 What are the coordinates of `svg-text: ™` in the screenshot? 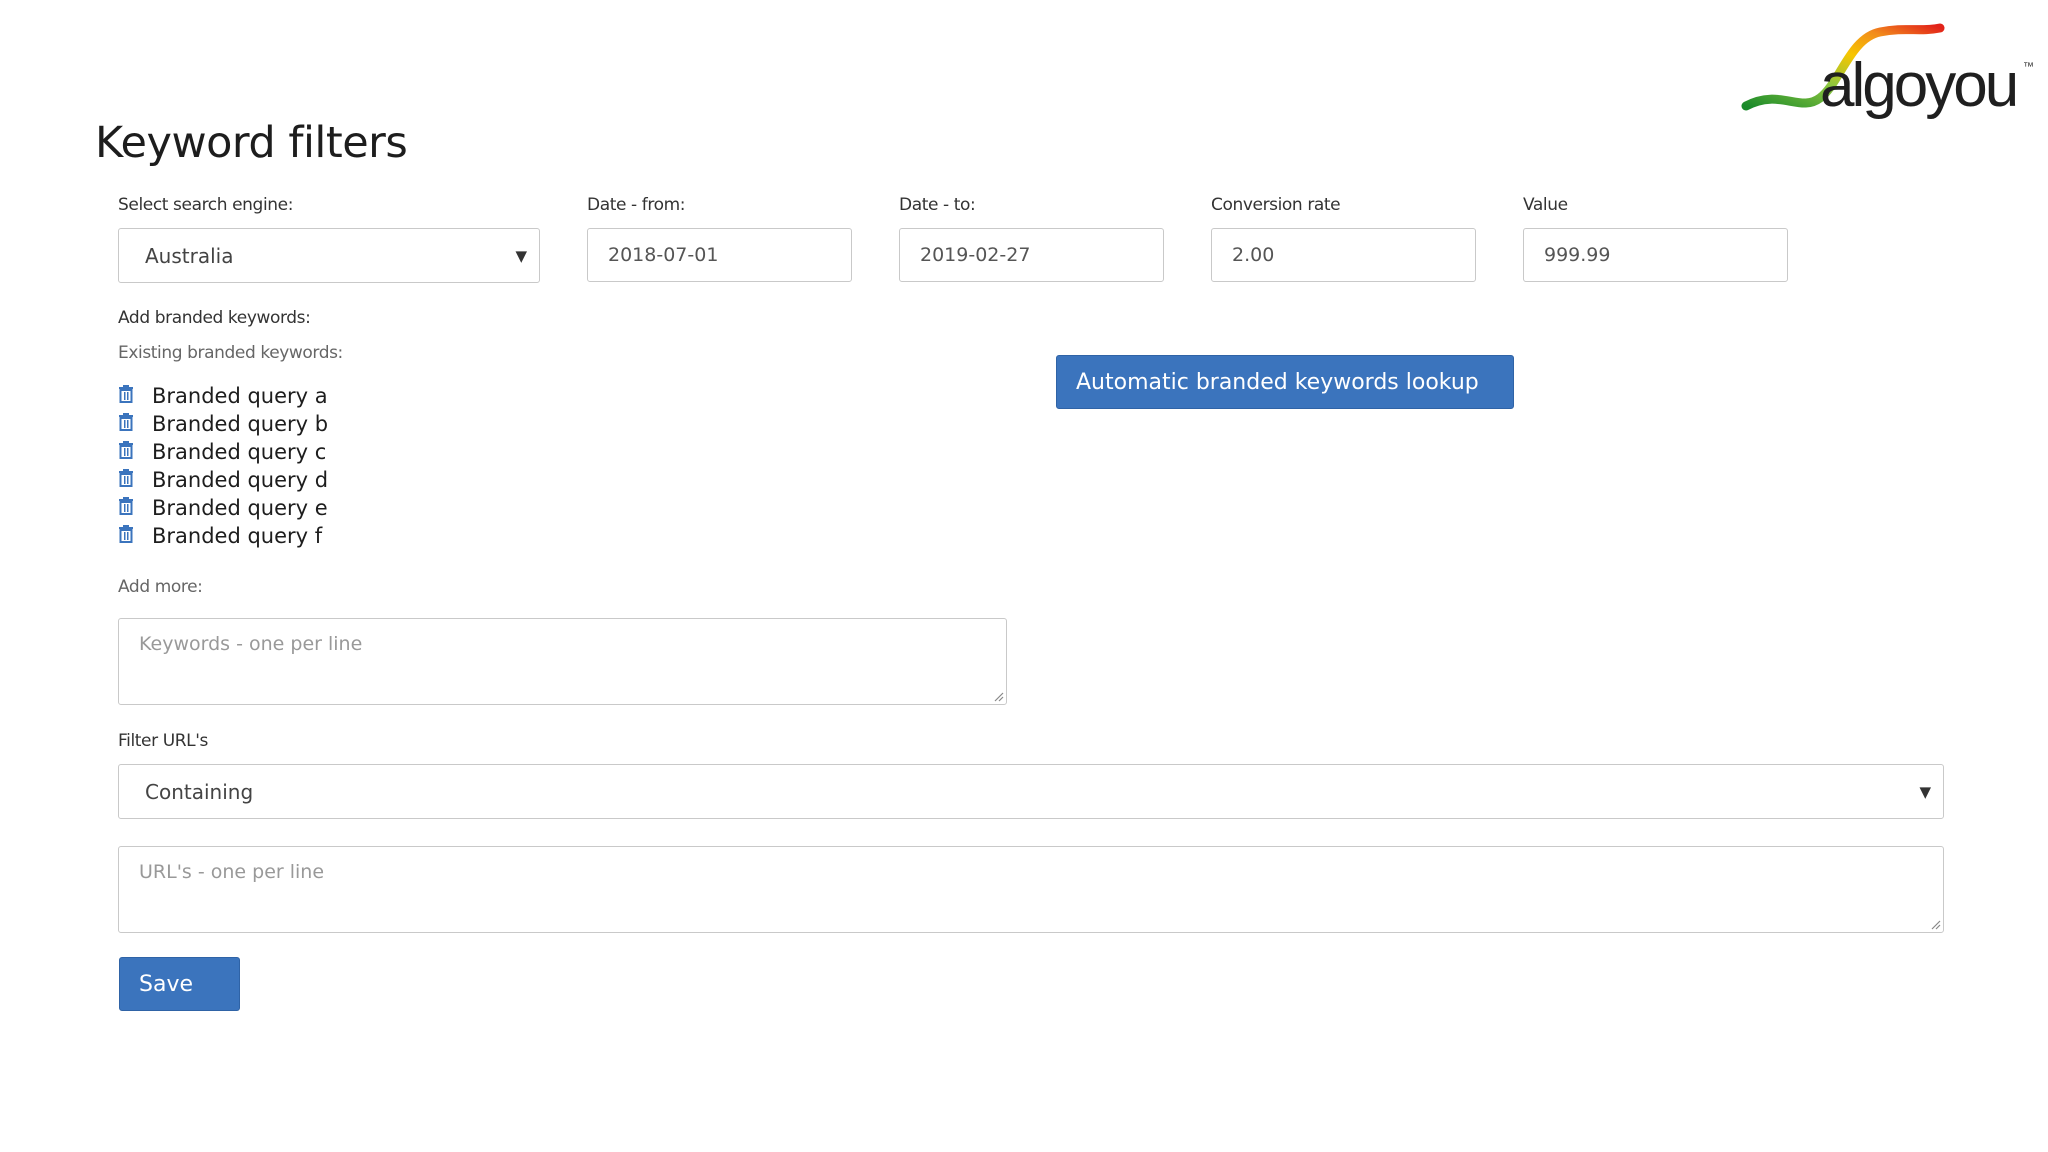 It's located at (2028, 67).